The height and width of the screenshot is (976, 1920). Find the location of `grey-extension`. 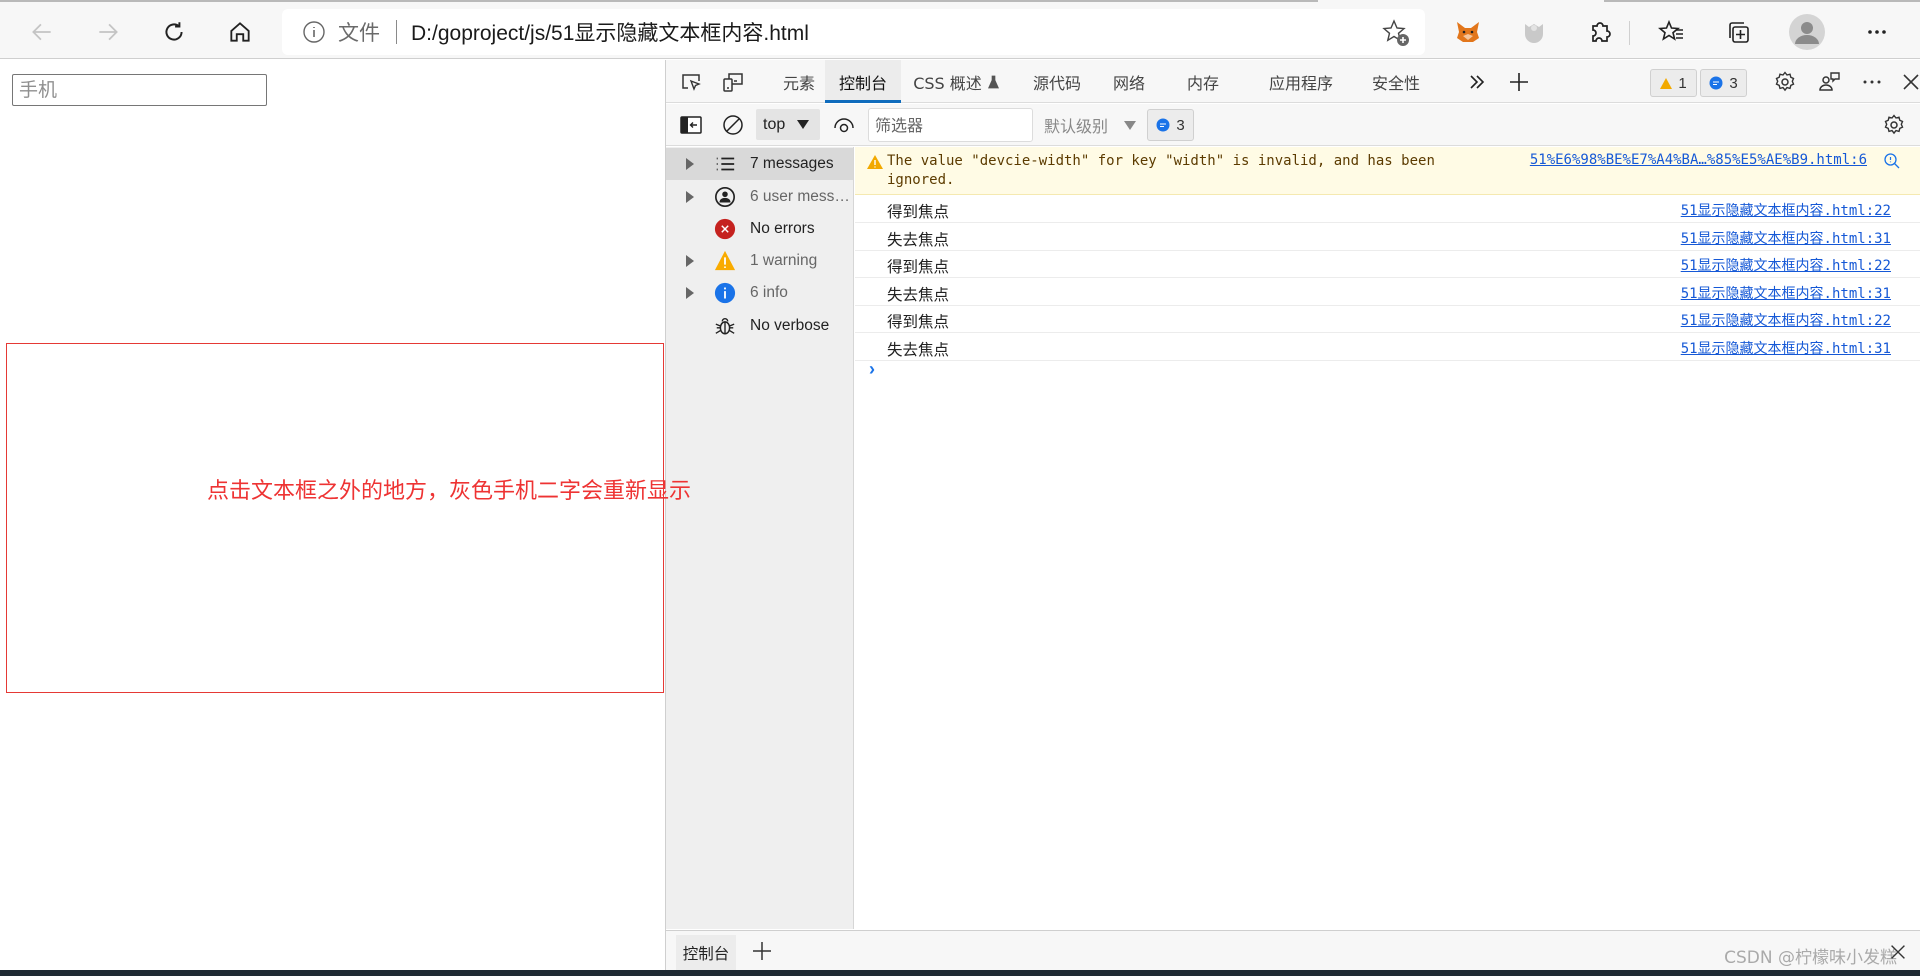

grey-extension is located at coordinates (1534, 32).